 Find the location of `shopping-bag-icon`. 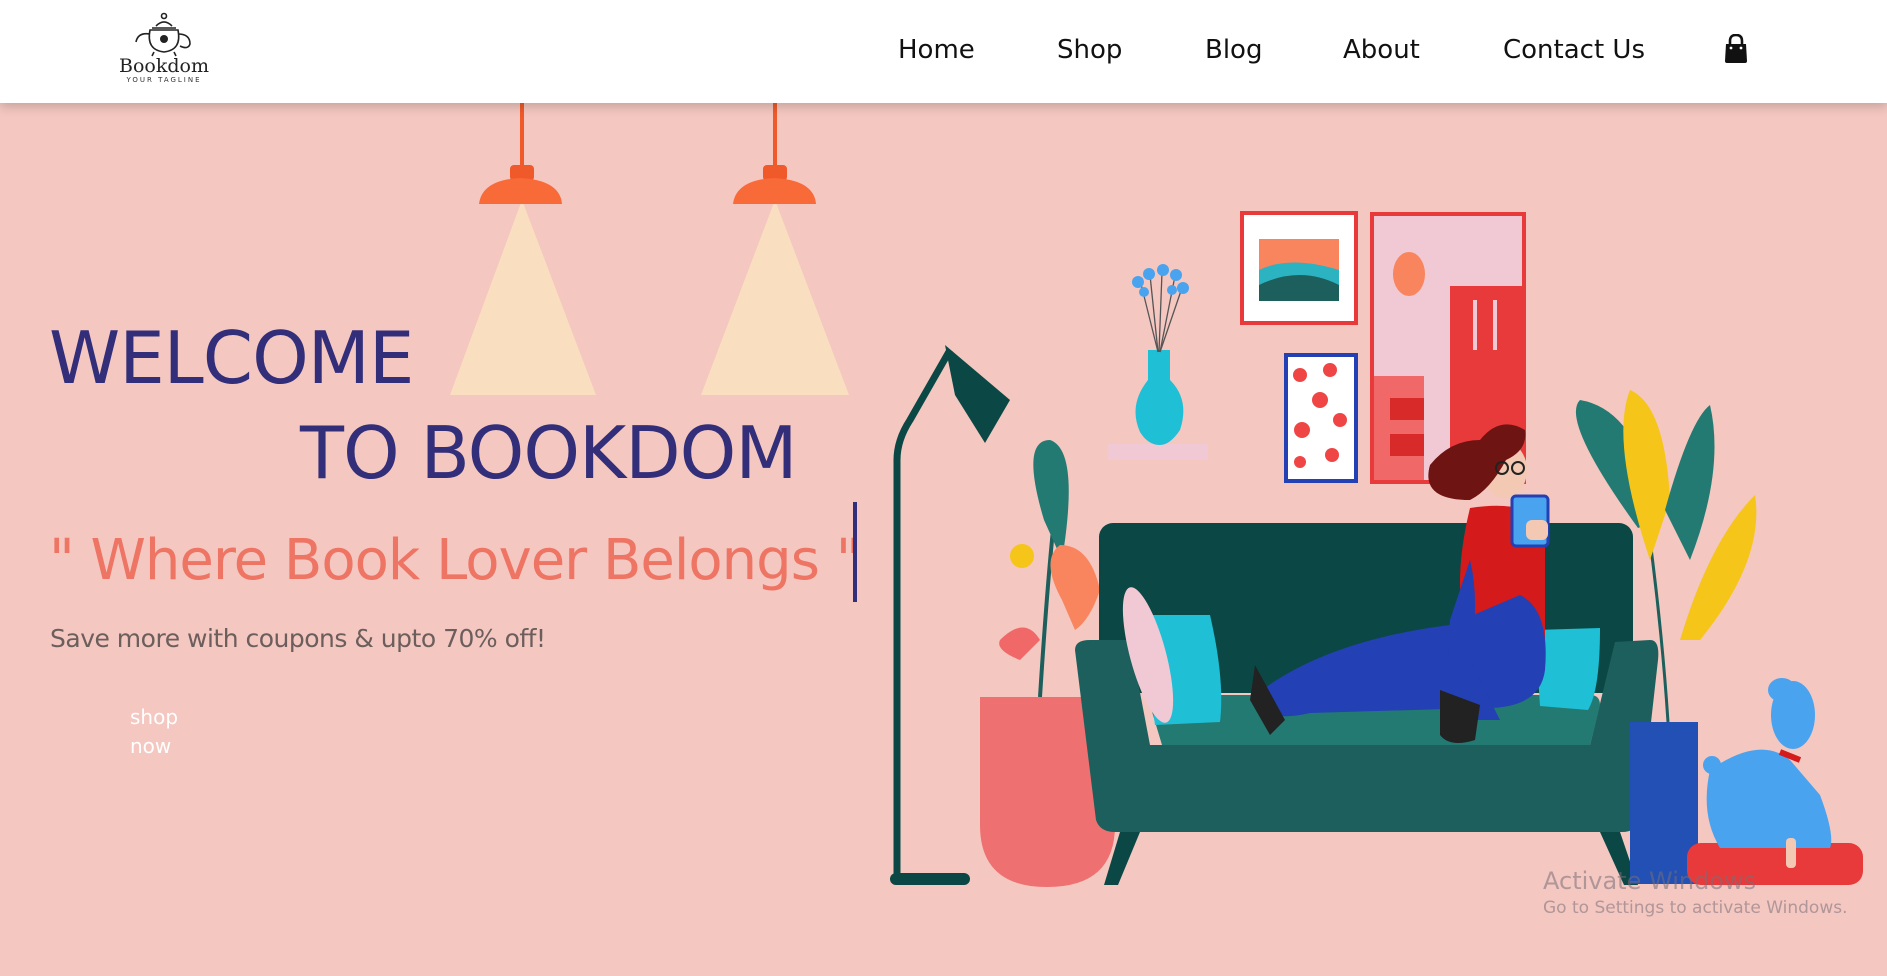

shopping-bag-icon is located at coordinates (1736, 49).